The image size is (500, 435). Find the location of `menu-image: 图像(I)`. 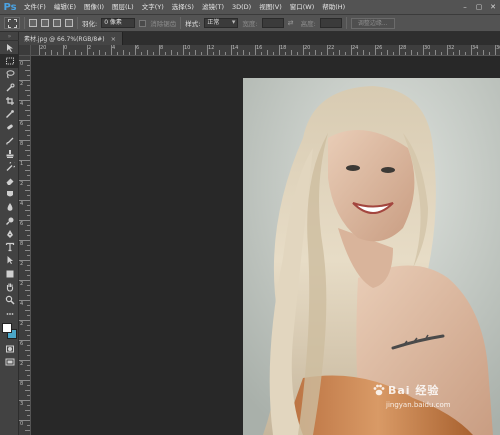

menu-image: 图像(I) is located at coordinates (94, 7).